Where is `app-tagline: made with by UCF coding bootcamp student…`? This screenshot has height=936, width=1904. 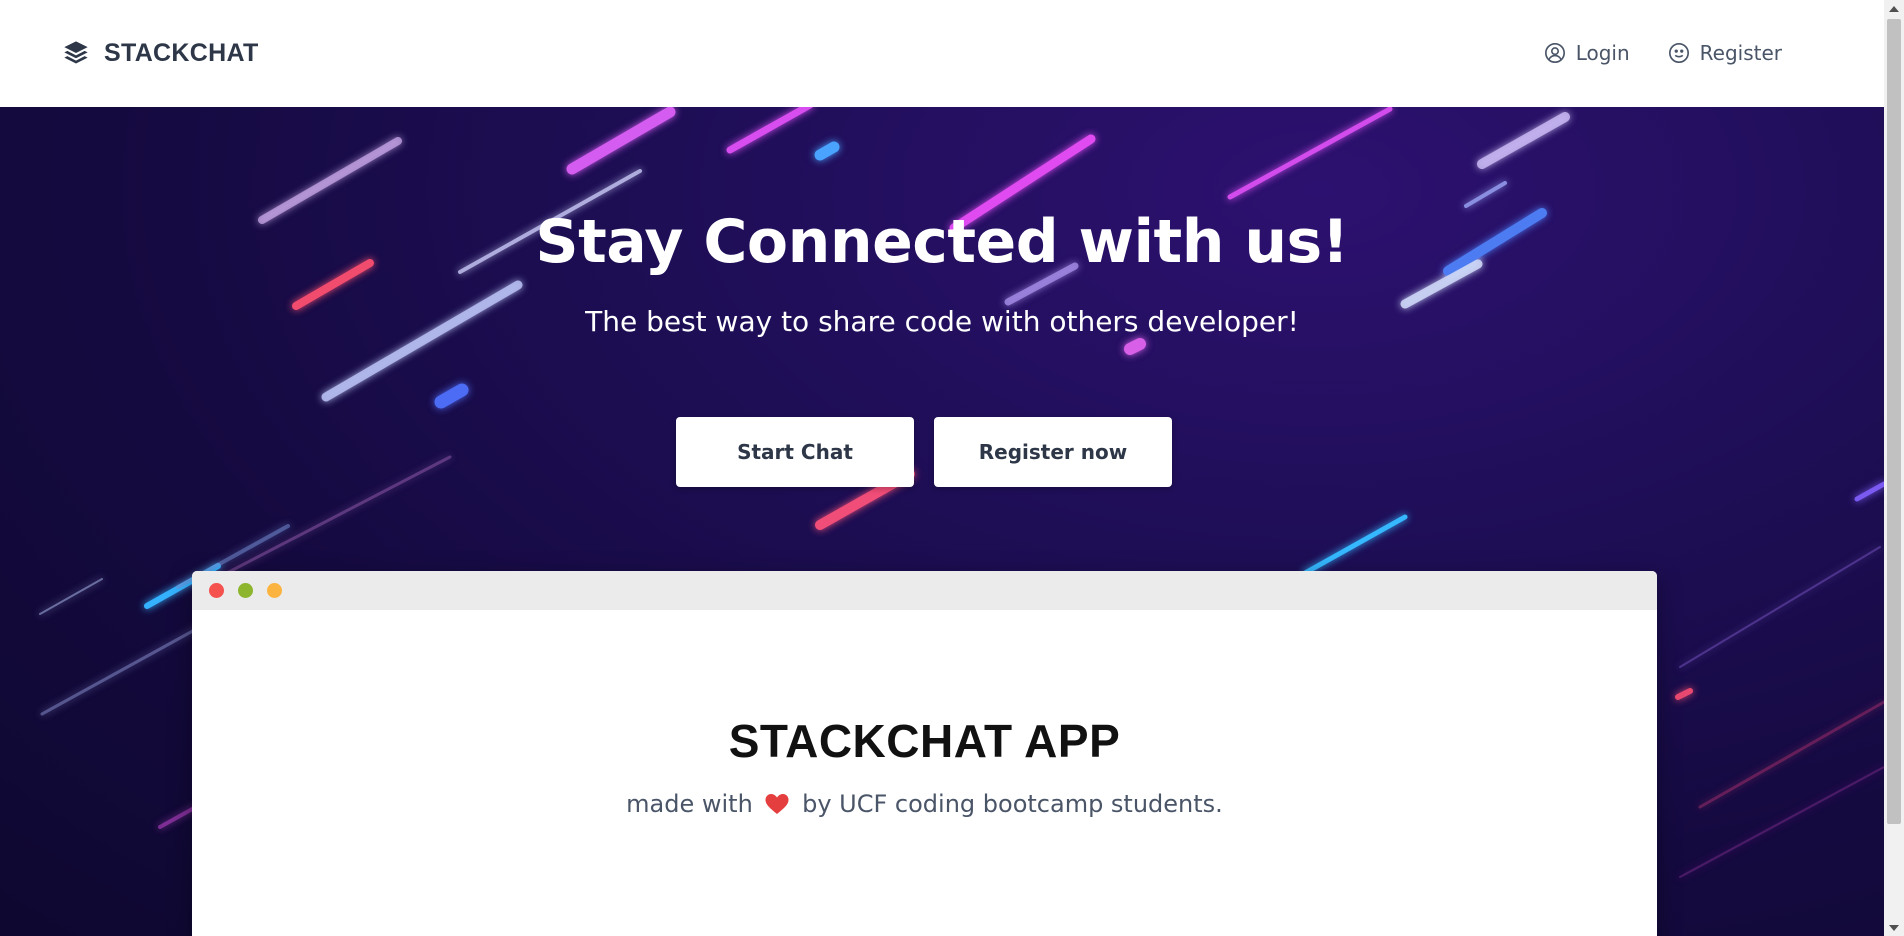
app-tagline: made with by UCF coding bootcamp student… is located at coordinates (924, 804).